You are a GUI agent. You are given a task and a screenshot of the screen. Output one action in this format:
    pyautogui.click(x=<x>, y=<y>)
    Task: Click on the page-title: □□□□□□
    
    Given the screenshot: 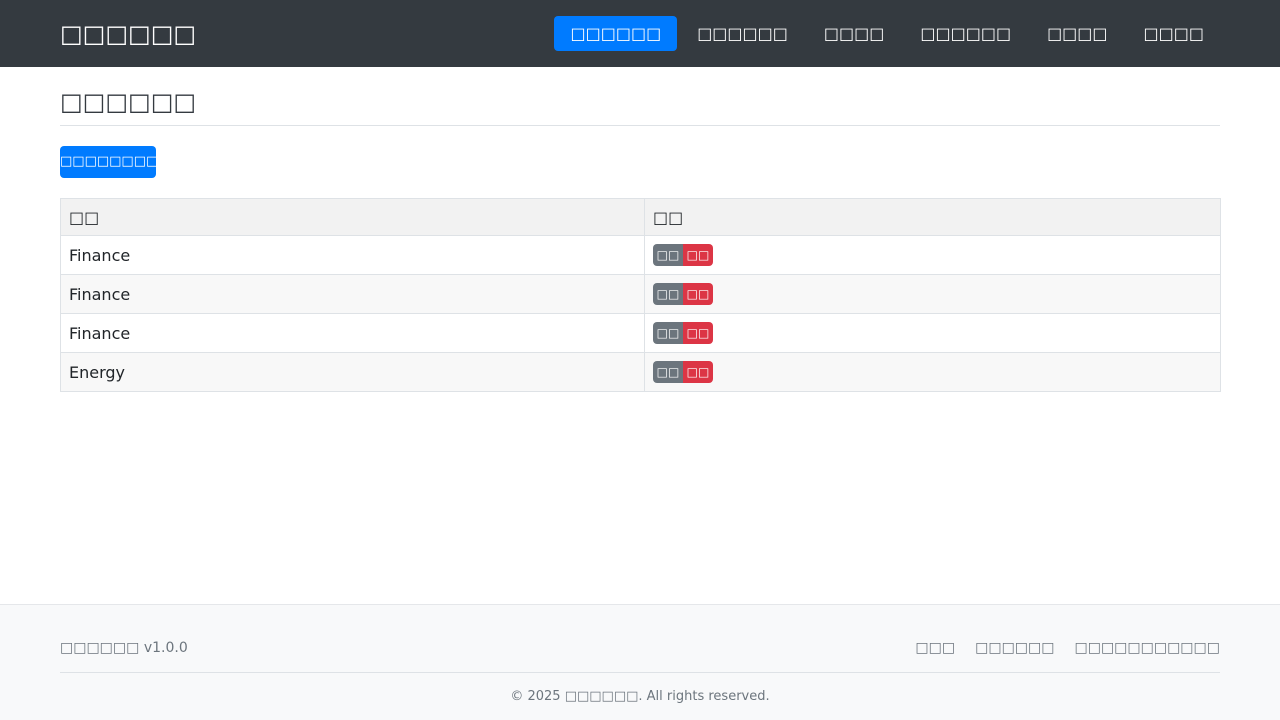 What is the action you would take?
    pyautogui.click(x=128, y=102)
    